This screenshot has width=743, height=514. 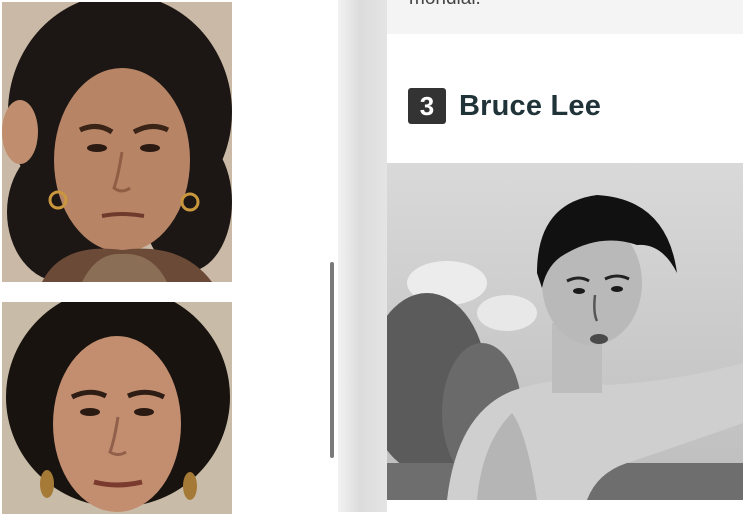 I want to click on previous-entry-block: mondial., so click(x=565, y=17).